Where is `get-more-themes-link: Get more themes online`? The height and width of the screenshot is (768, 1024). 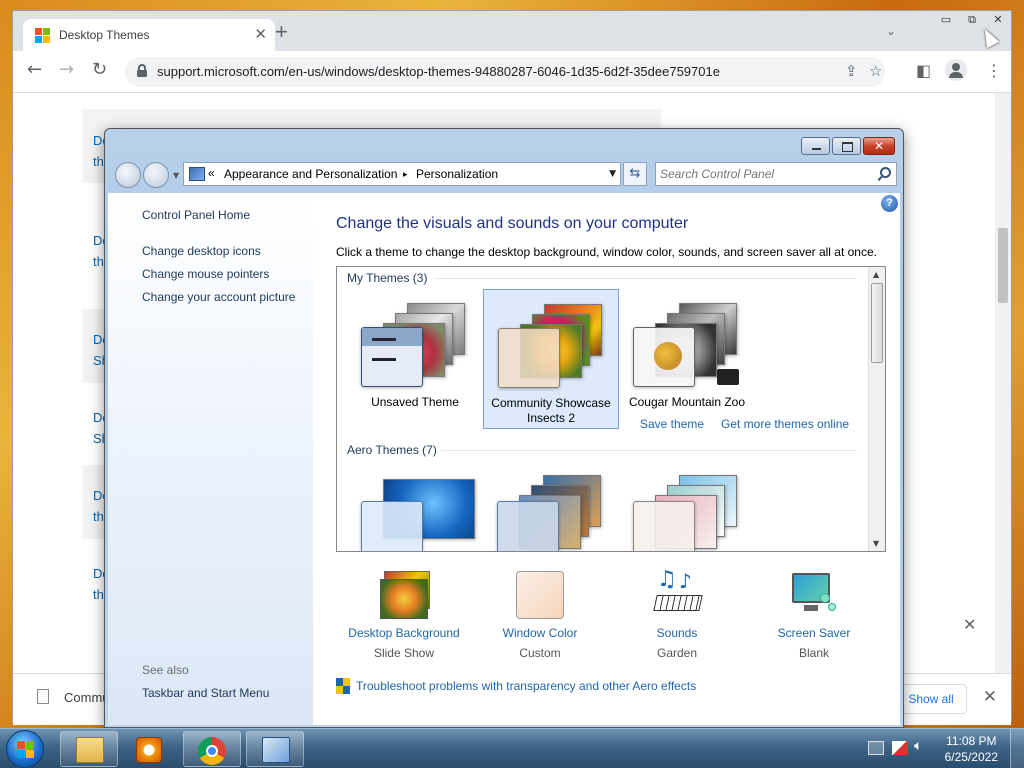 get-more-themes-link: Get more themes online is located at coordinates (785, 424).